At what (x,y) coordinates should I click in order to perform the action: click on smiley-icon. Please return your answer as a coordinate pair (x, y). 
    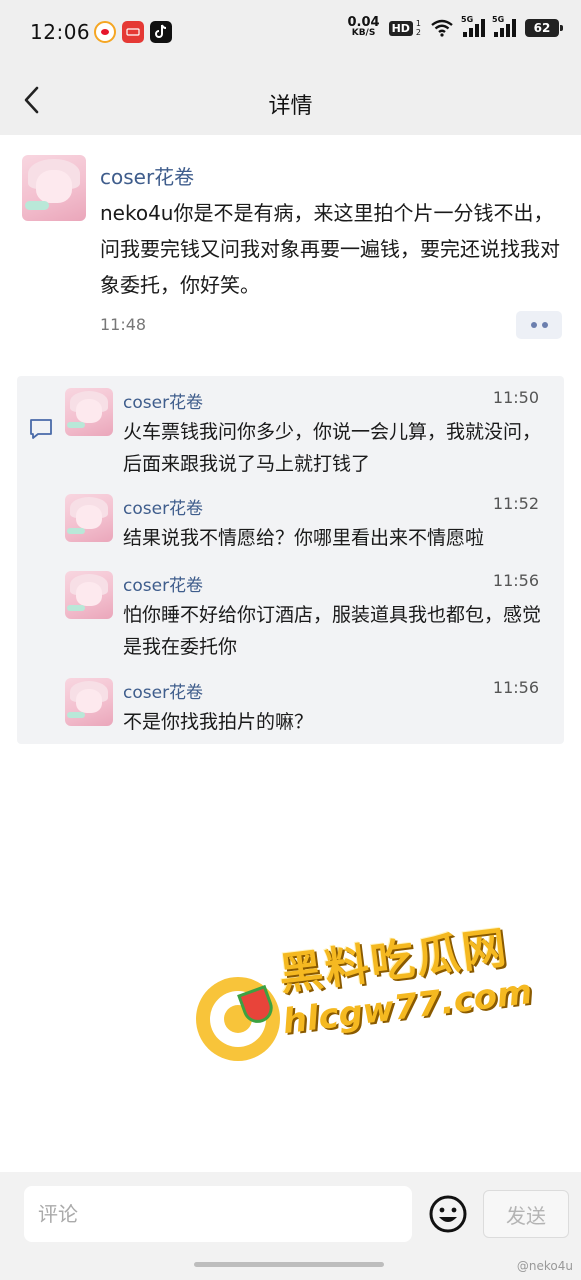
    Looking at the image, I should click on (448, 1214).